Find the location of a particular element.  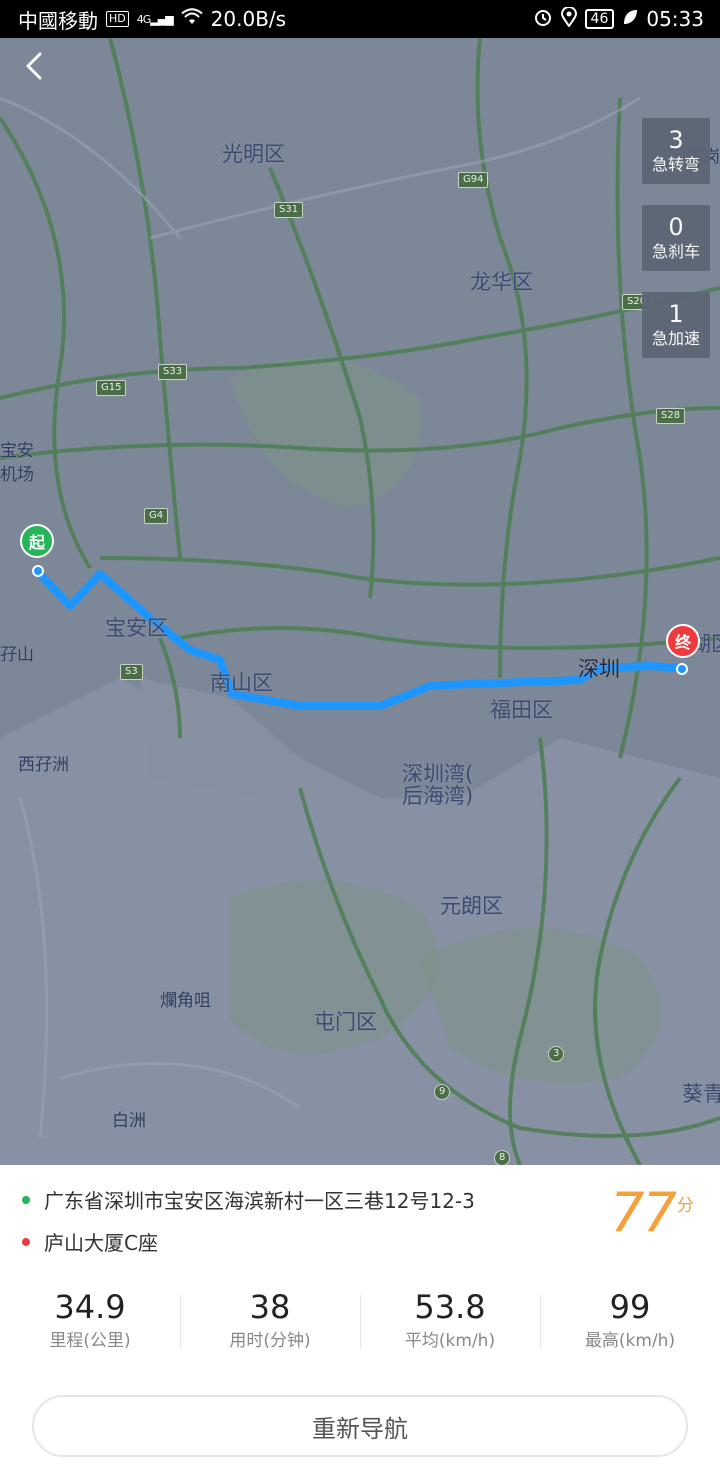

map-label: 爛角咀 is located at coordinates (185, 1001).